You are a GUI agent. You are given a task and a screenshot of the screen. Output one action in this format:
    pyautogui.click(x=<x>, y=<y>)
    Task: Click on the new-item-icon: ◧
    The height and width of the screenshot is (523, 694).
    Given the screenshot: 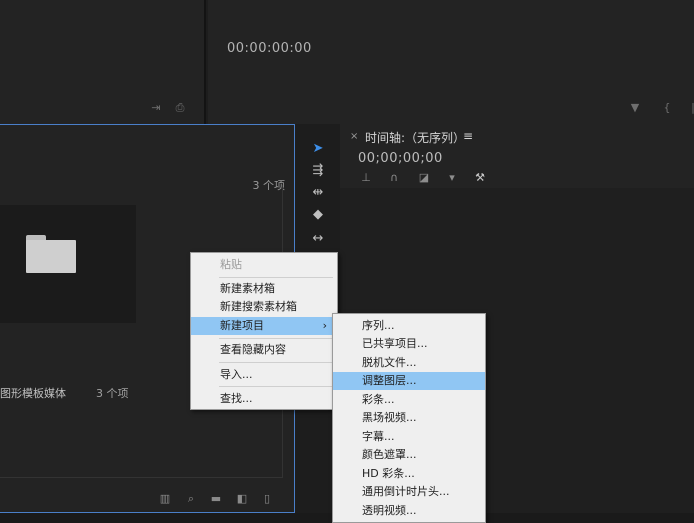 What is the action you would take?
    pyautogui.click(x=242, y=499)
    